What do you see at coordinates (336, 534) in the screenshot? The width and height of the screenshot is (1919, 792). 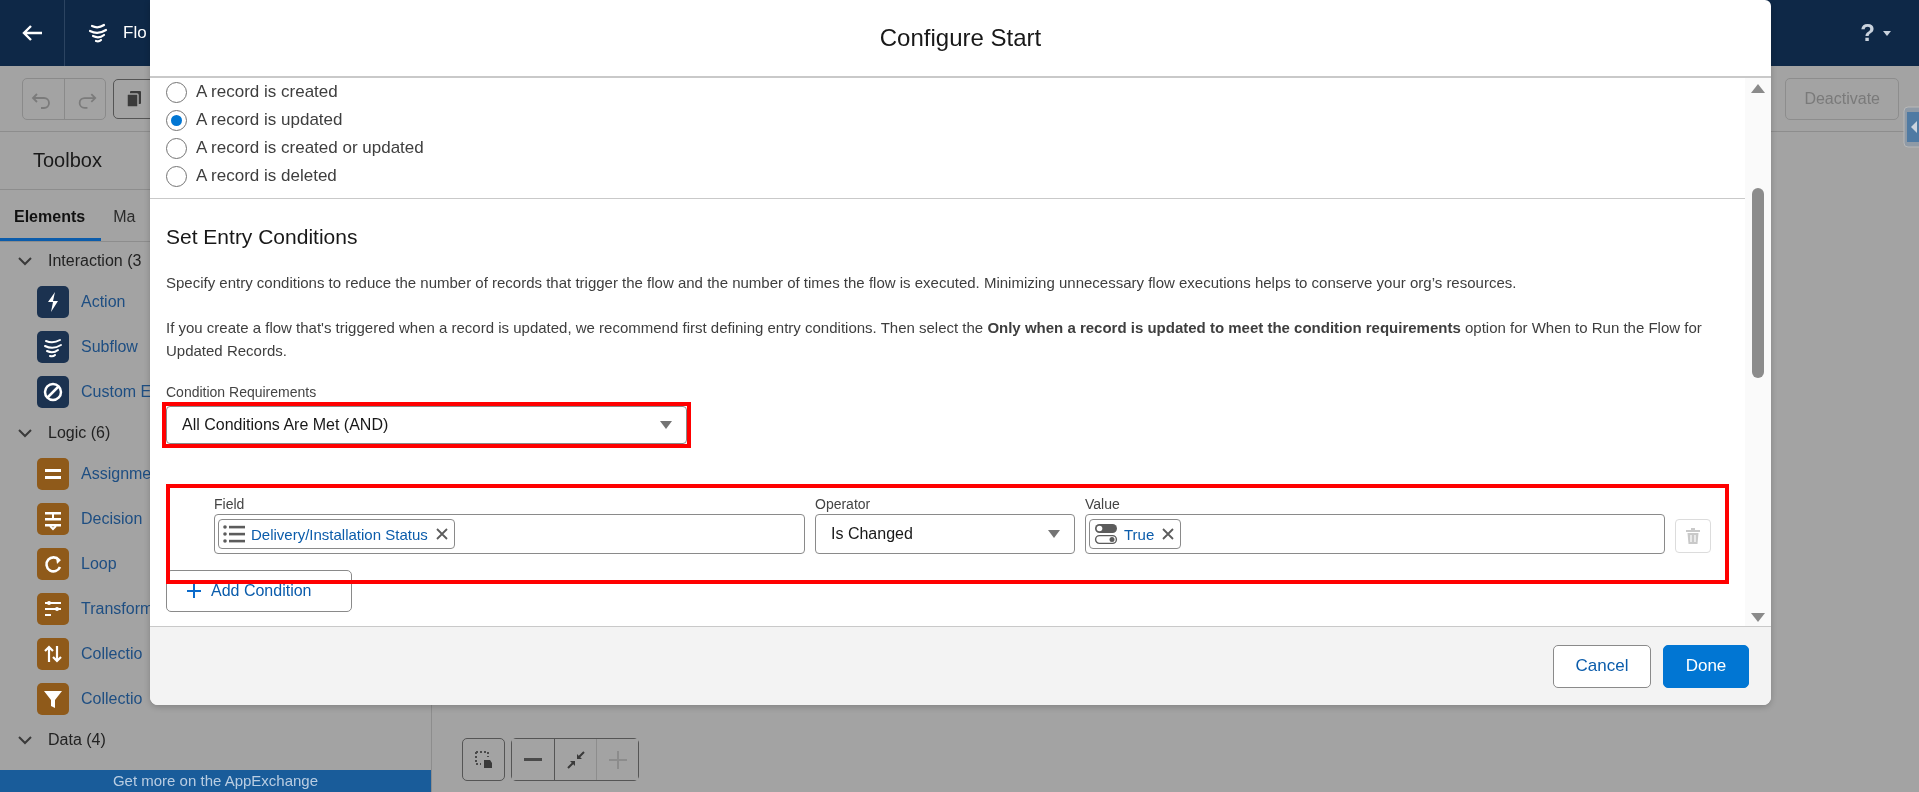 I see `field-pill: Delivery/Installation Status` at bounding box center [336, 534].